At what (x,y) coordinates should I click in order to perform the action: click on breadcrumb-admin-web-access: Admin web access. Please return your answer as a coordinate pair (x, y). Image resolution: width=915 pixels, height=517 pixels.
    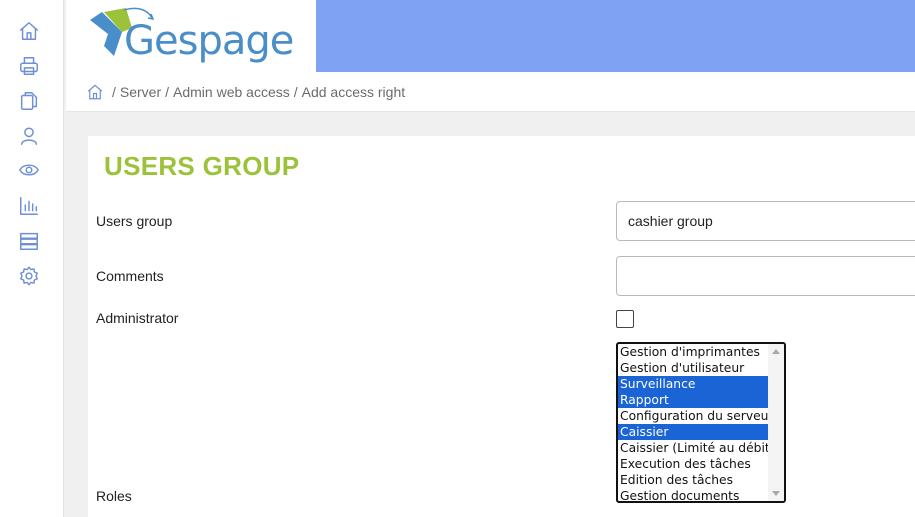
    Looking at the image, I should click on (231, 92).